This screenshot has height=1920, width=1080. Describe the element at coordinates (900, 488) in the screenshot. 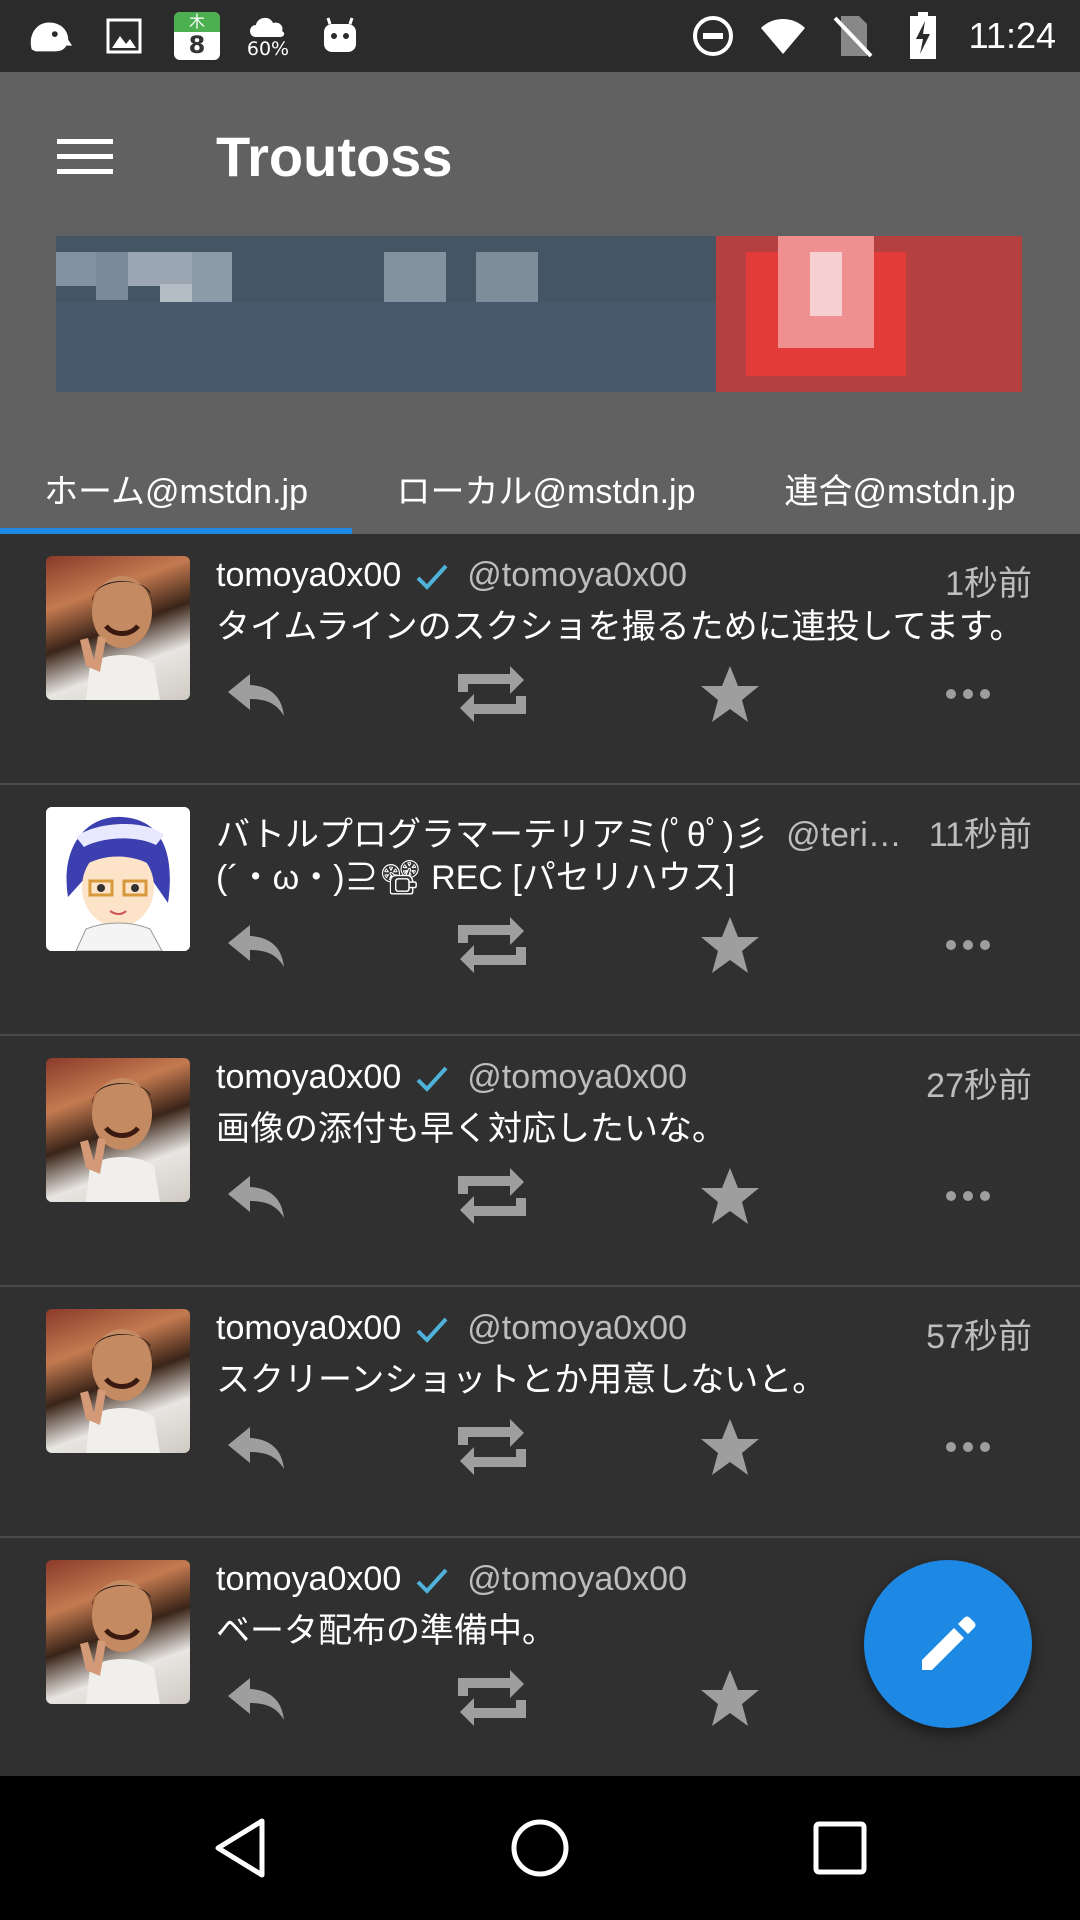

I see `tab-federated: 連合@mstdn.jp` at that location.